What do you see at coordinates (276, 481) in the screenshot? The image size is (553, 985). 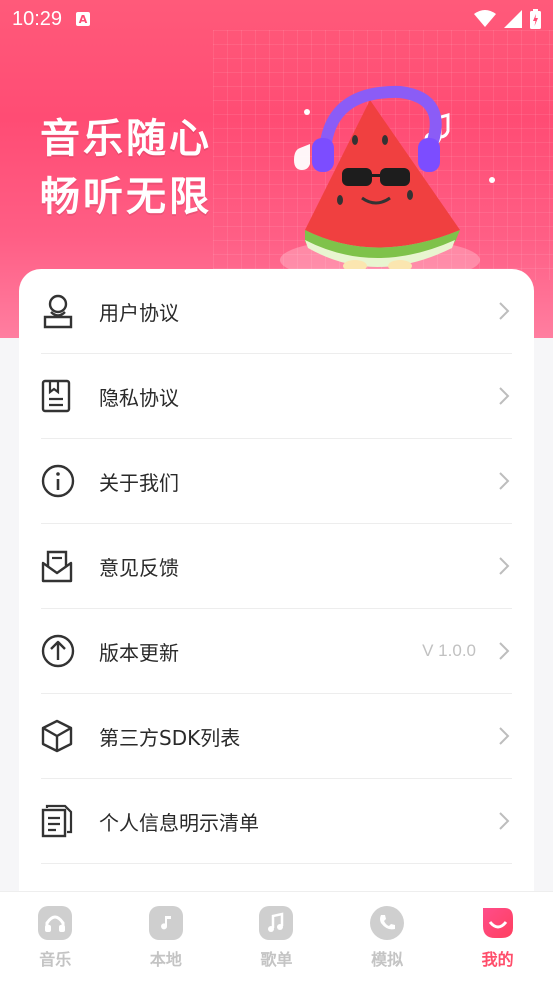 I see `menu-item-about-us: 关于我们` at bounding box center [276, 481].